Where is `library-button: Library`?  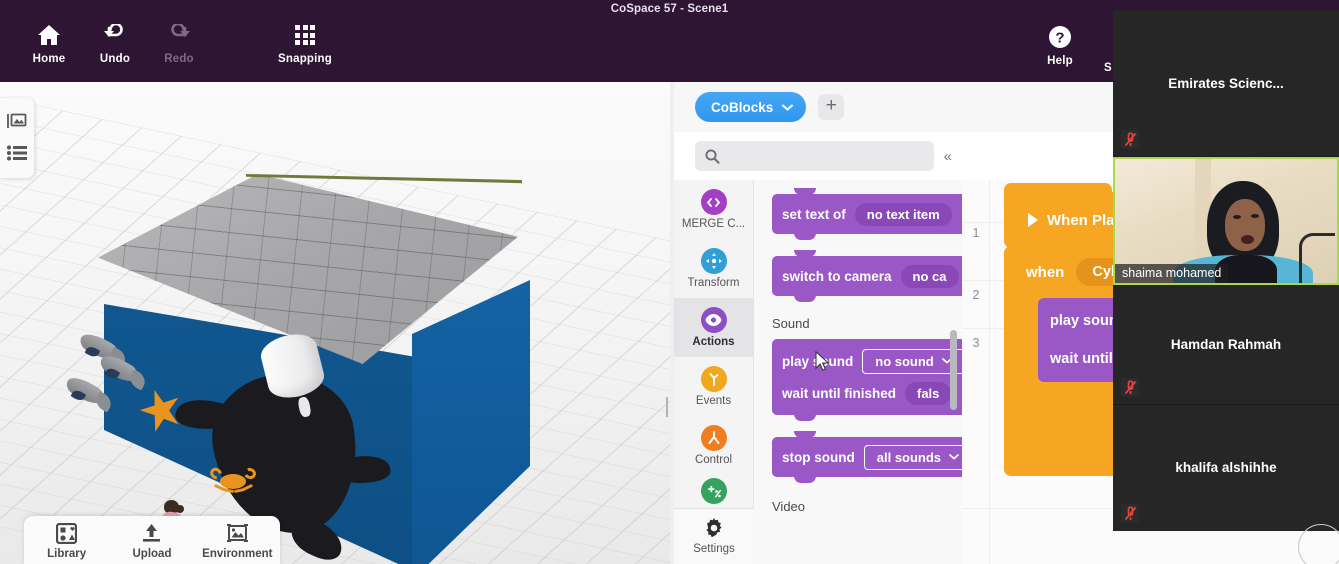 library-button: Library is located at coordinates (66, 541).